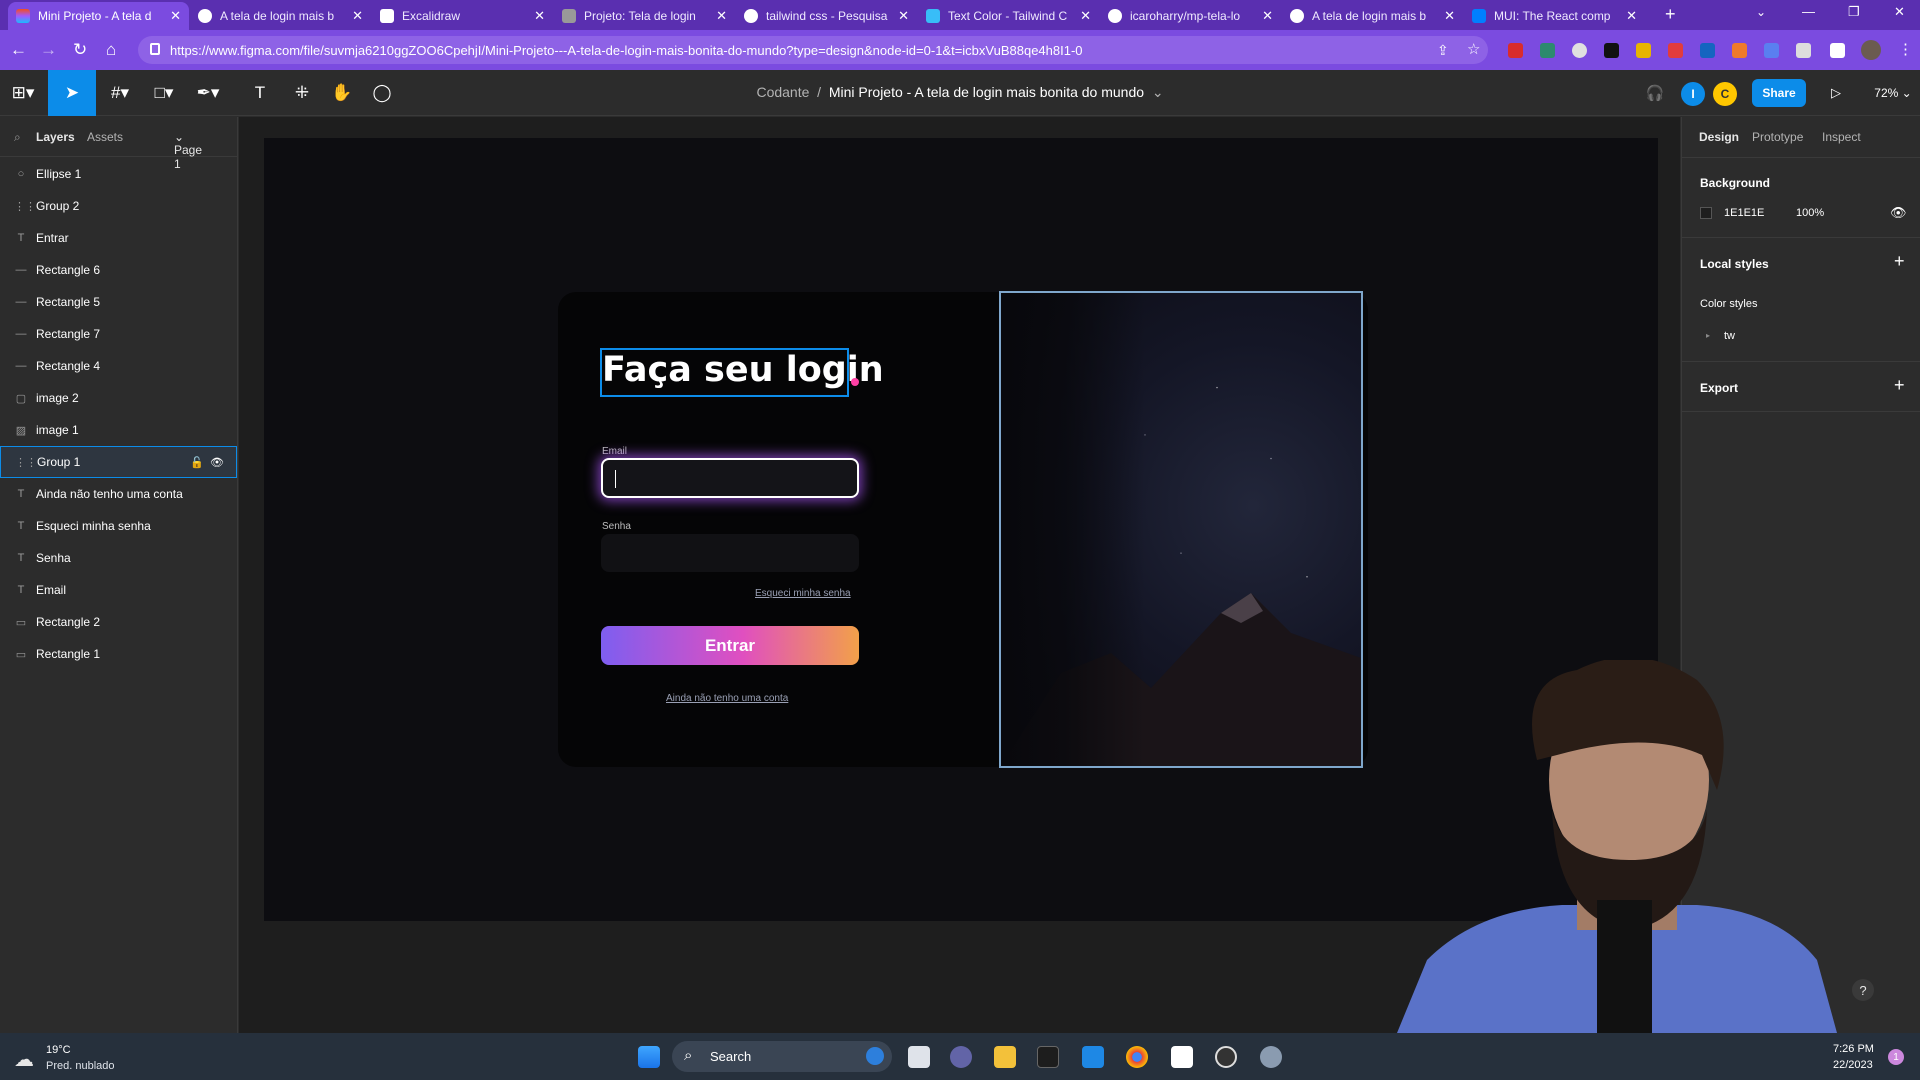 The width and height of the screenshot is (1920, 1080). I want to click on layer-item: ▭ Rectangle 1, so click(118, 654).